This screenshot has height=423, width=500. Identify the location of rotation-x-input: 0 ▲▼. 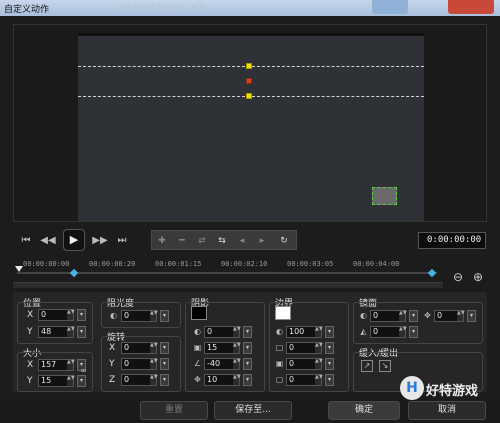
(139, 348).